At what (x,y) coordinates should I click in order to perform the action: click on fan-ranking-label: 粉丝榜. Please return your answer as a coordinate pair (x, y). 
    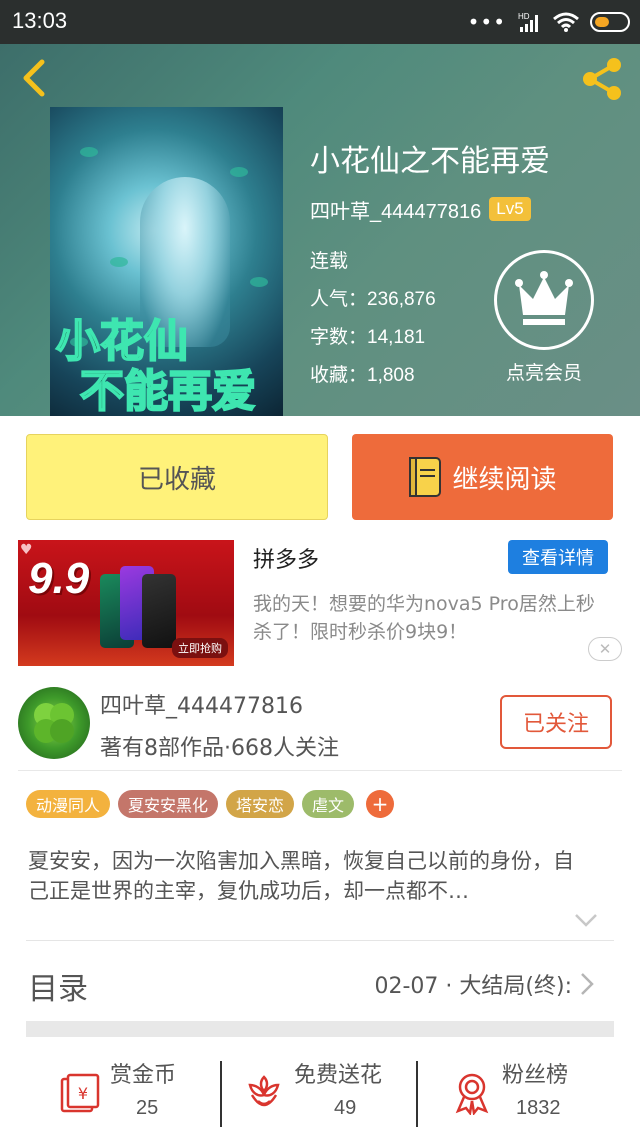
    Looking at the image, I should click on (535, 1075).